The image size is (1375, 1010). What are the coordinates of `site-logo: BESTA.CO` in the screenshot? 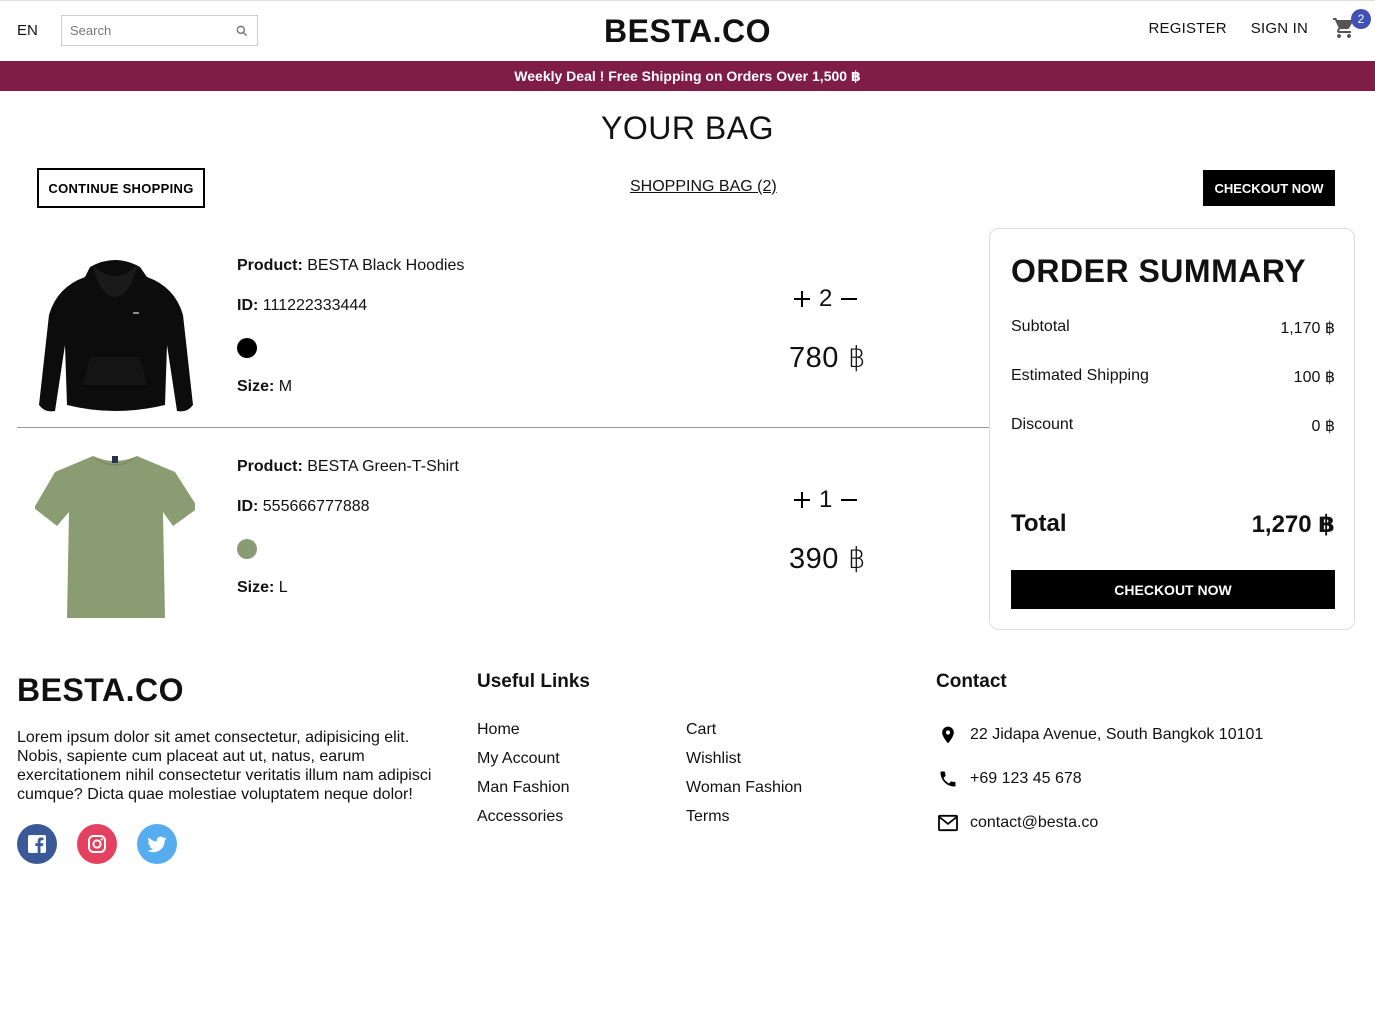 It's located at (687, 31).